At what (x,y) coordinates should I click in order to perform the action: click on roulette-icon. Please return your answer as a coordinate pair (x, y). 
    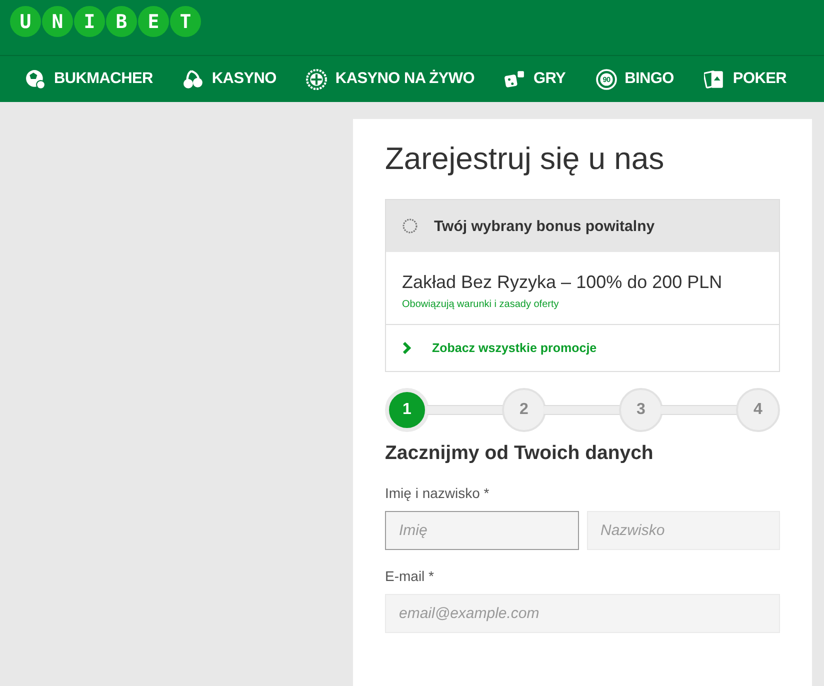
    Looking at the image, I should click on (317, 79).